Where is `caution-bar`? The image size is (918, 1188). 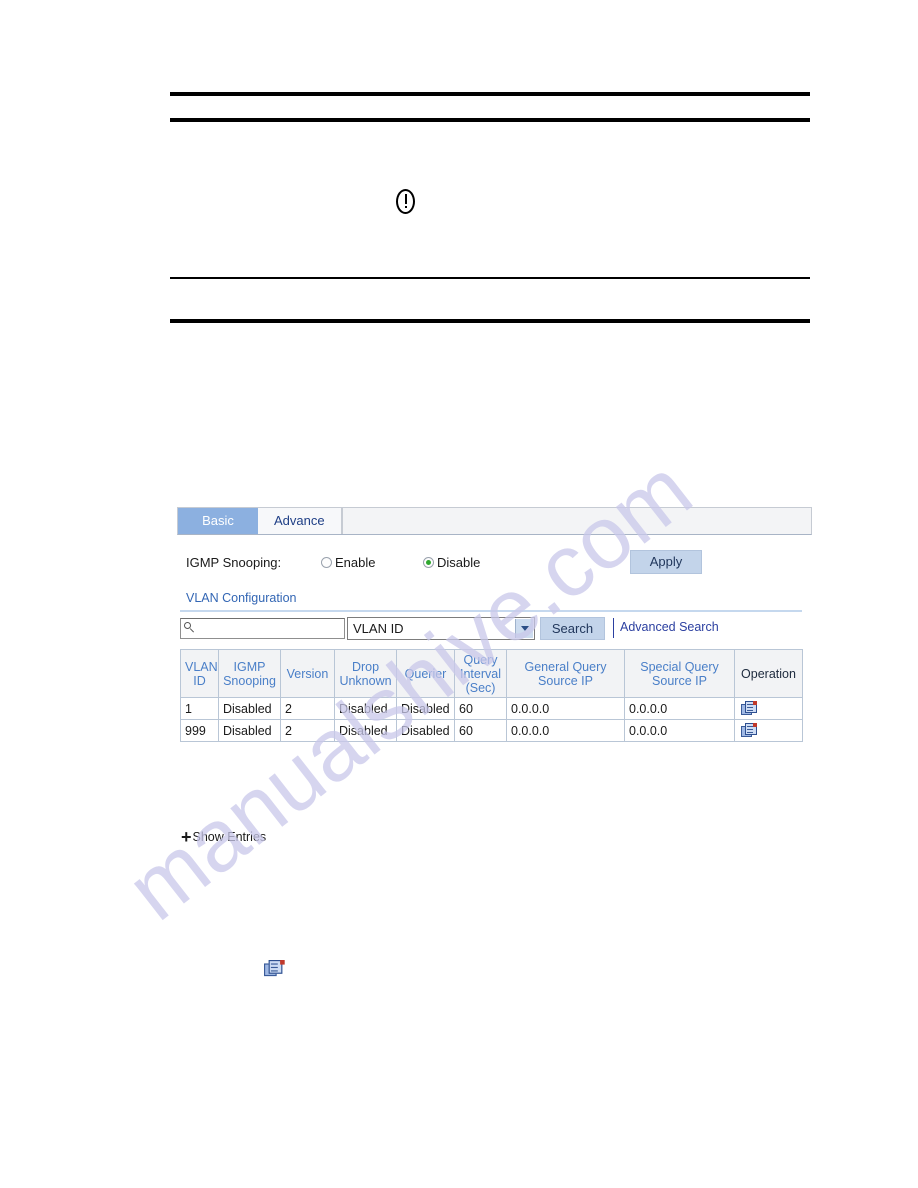
caution-bar is located at coordinates (405, 199).